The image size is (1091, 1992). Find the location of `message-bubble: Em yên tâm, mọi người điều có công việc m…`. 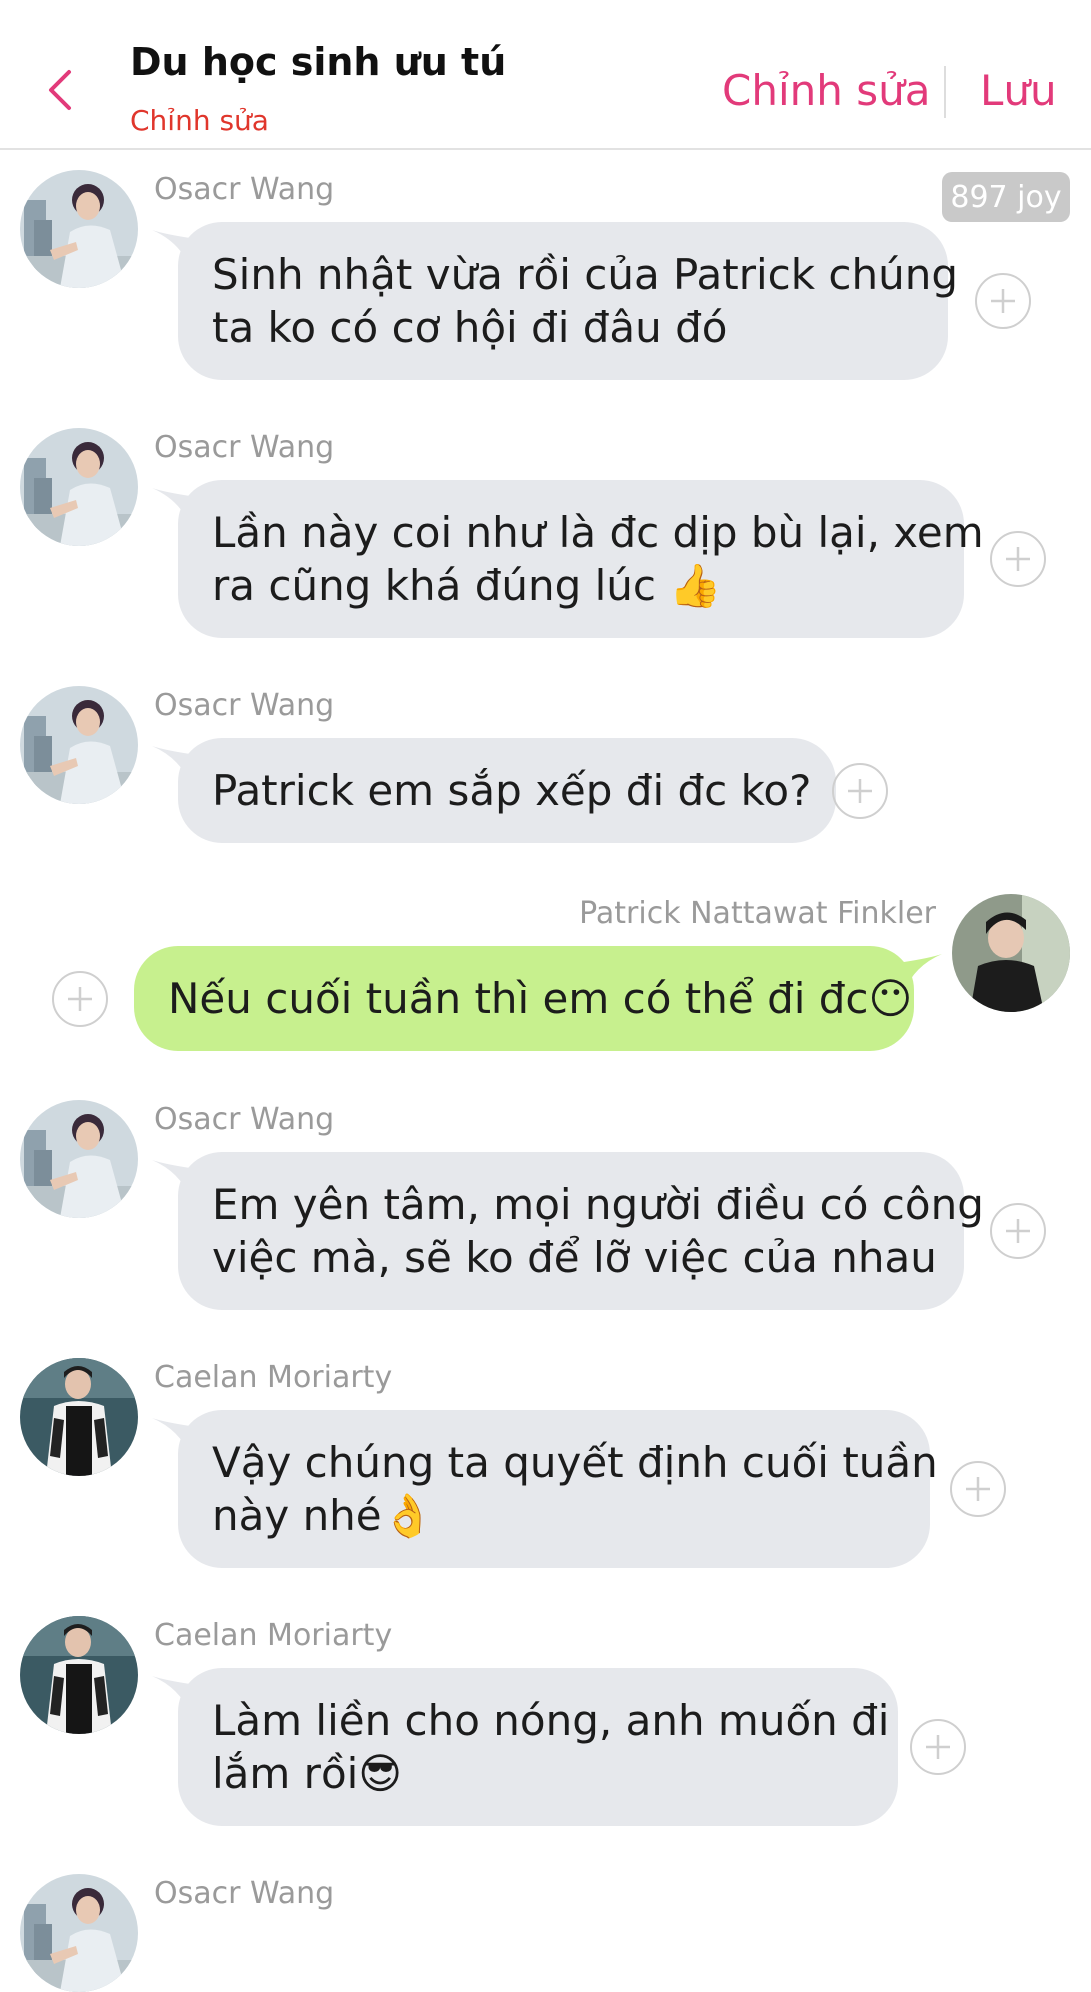

message-bubble: Em yên tâm, mọi người điều có công việc m… is located at coordinates (581, 1231).